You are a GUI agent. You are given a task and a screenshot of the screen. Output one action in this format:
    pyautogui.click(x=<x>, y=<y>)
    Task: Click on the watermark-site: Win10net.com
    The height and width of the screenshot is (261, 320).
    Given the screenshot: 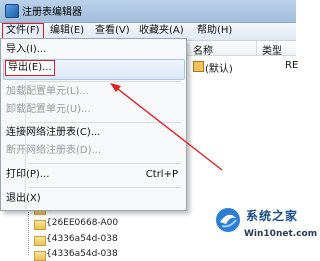 What is the action you would take?
    pyautogui.click(x=281, y=234)
    